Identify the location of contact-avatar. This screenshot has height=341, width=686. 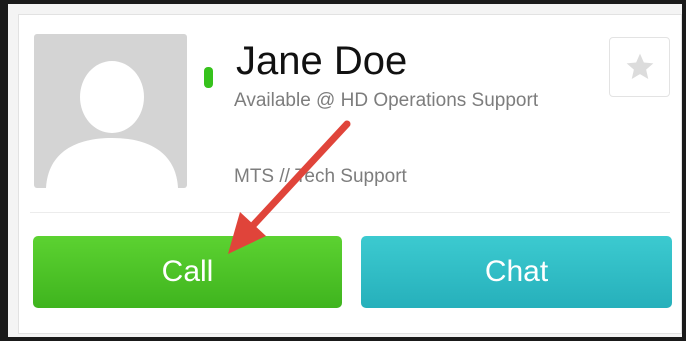
(110, 111).